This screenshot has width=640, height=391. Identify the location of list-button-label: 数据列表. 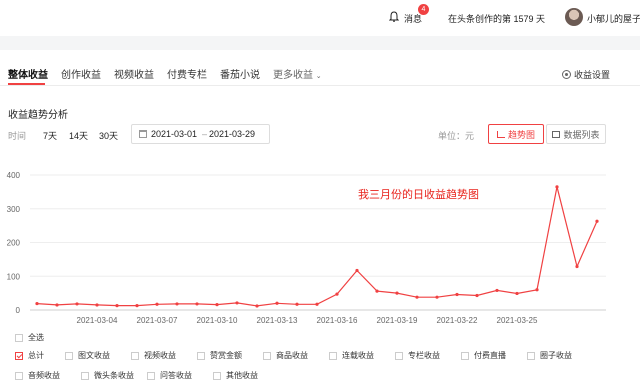
(581, 134).